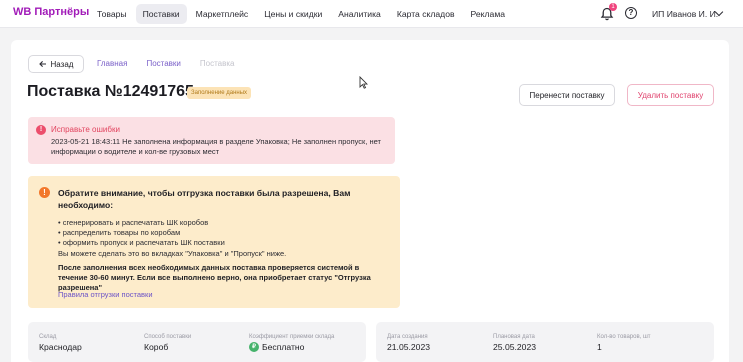  Describe the element at coordinates (156, 347) in the screenshot. I see `field-value: Короб` at that location.